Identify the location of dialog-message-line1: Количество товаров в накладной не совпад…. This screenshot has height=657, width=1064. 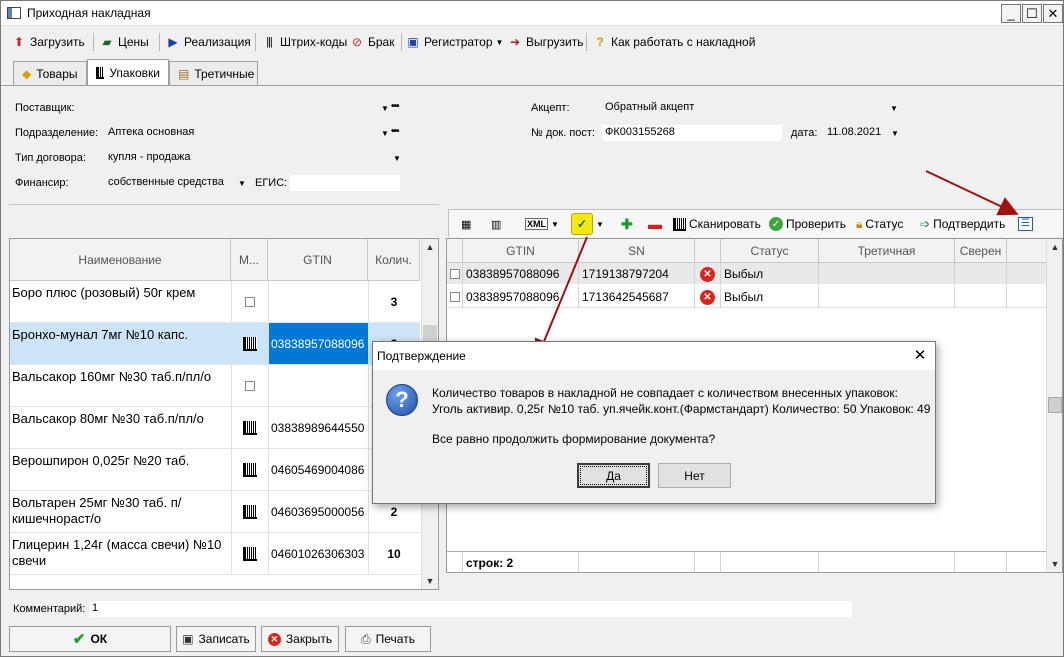
(665, 393).